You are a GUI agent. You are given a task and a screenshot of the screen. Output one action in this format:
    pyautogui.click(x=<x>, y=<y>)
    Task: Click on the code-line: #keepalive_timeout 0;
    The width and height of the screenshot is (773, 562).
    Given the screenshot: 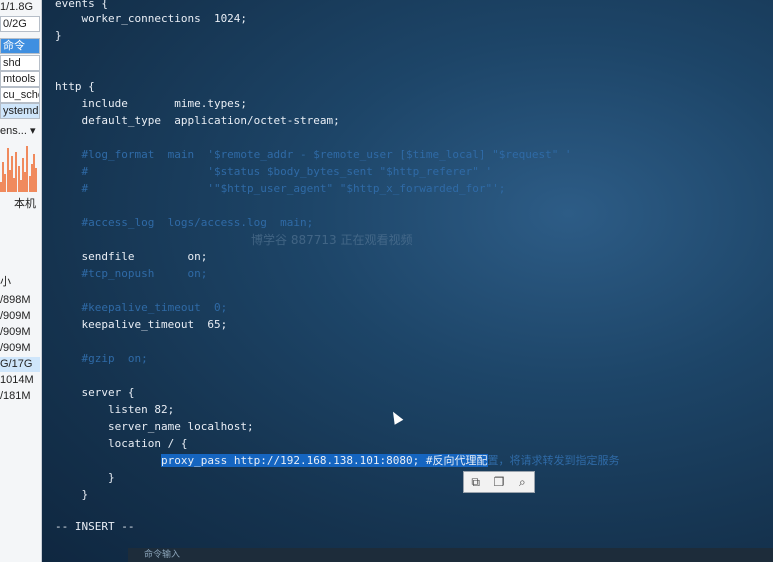 What is the action you would take?
    pyautogui.click(x=141, y=307)
    